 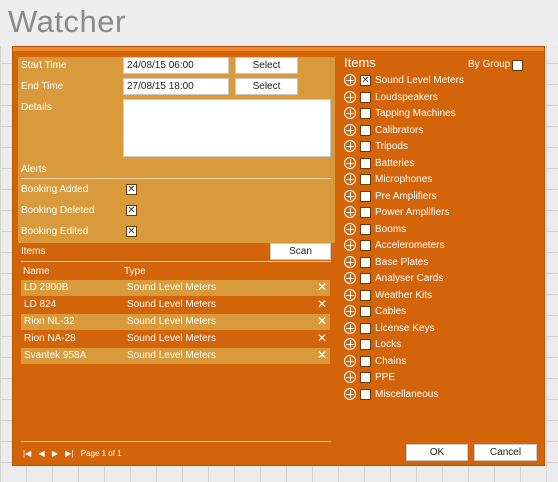 What do you see at coordinates (391, 311) in the screenshot?
I see `item-category-label: Cables` at bounding box center [391, 311].